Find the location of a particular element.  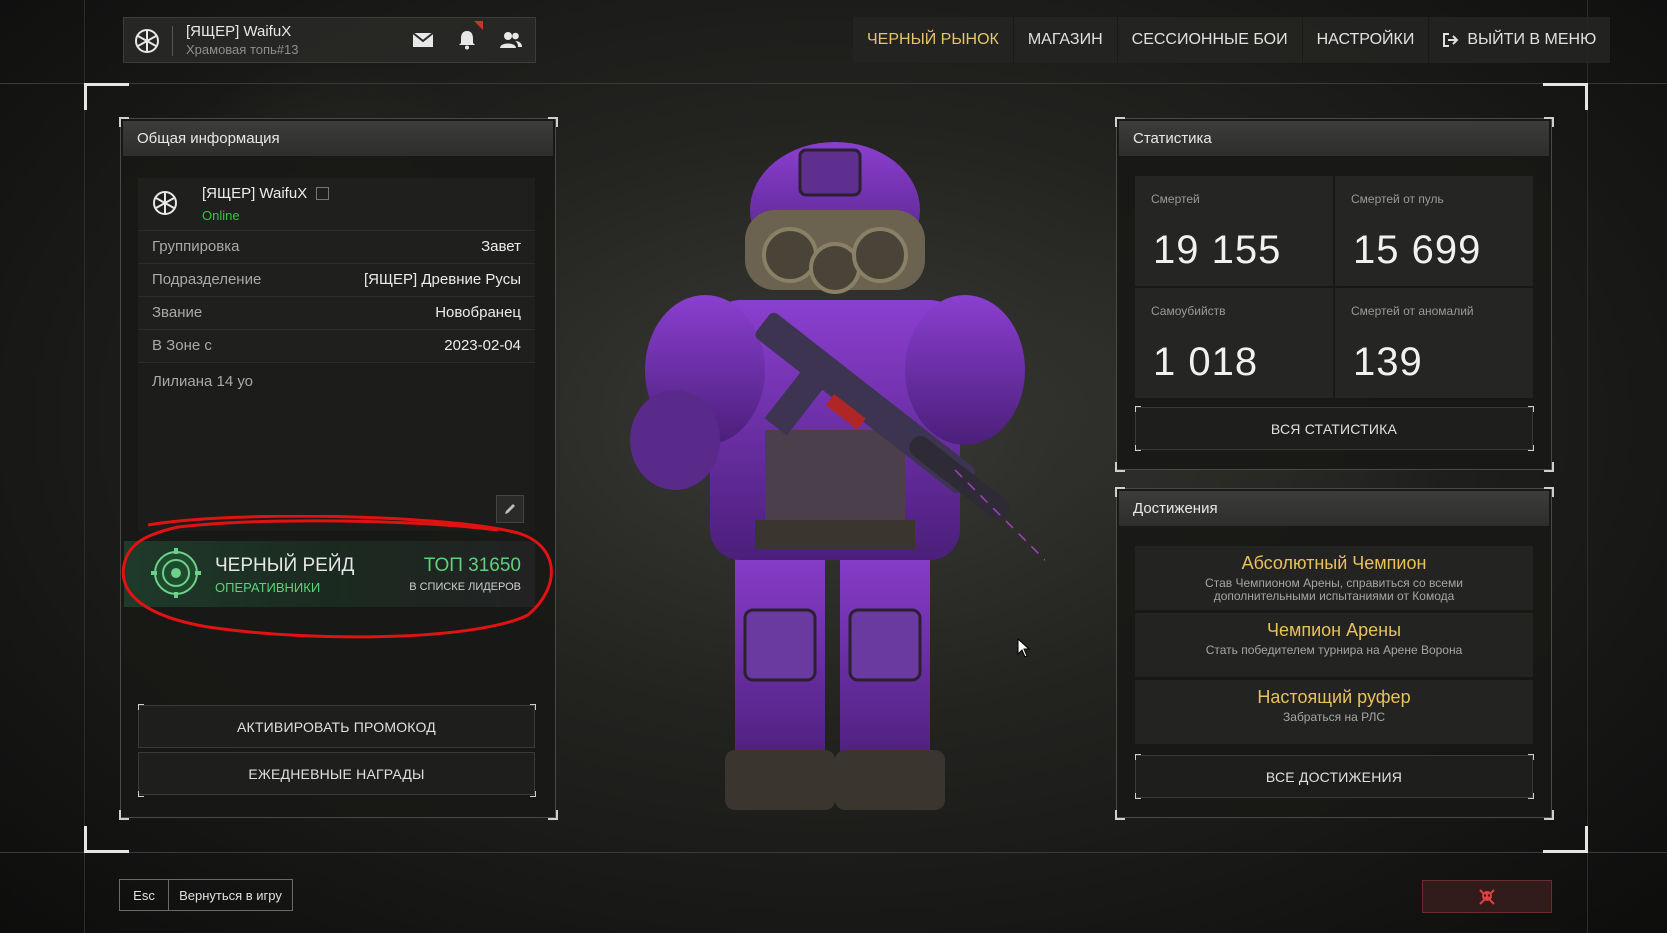

frame-corner-bl is located at coordinates (106, 839).